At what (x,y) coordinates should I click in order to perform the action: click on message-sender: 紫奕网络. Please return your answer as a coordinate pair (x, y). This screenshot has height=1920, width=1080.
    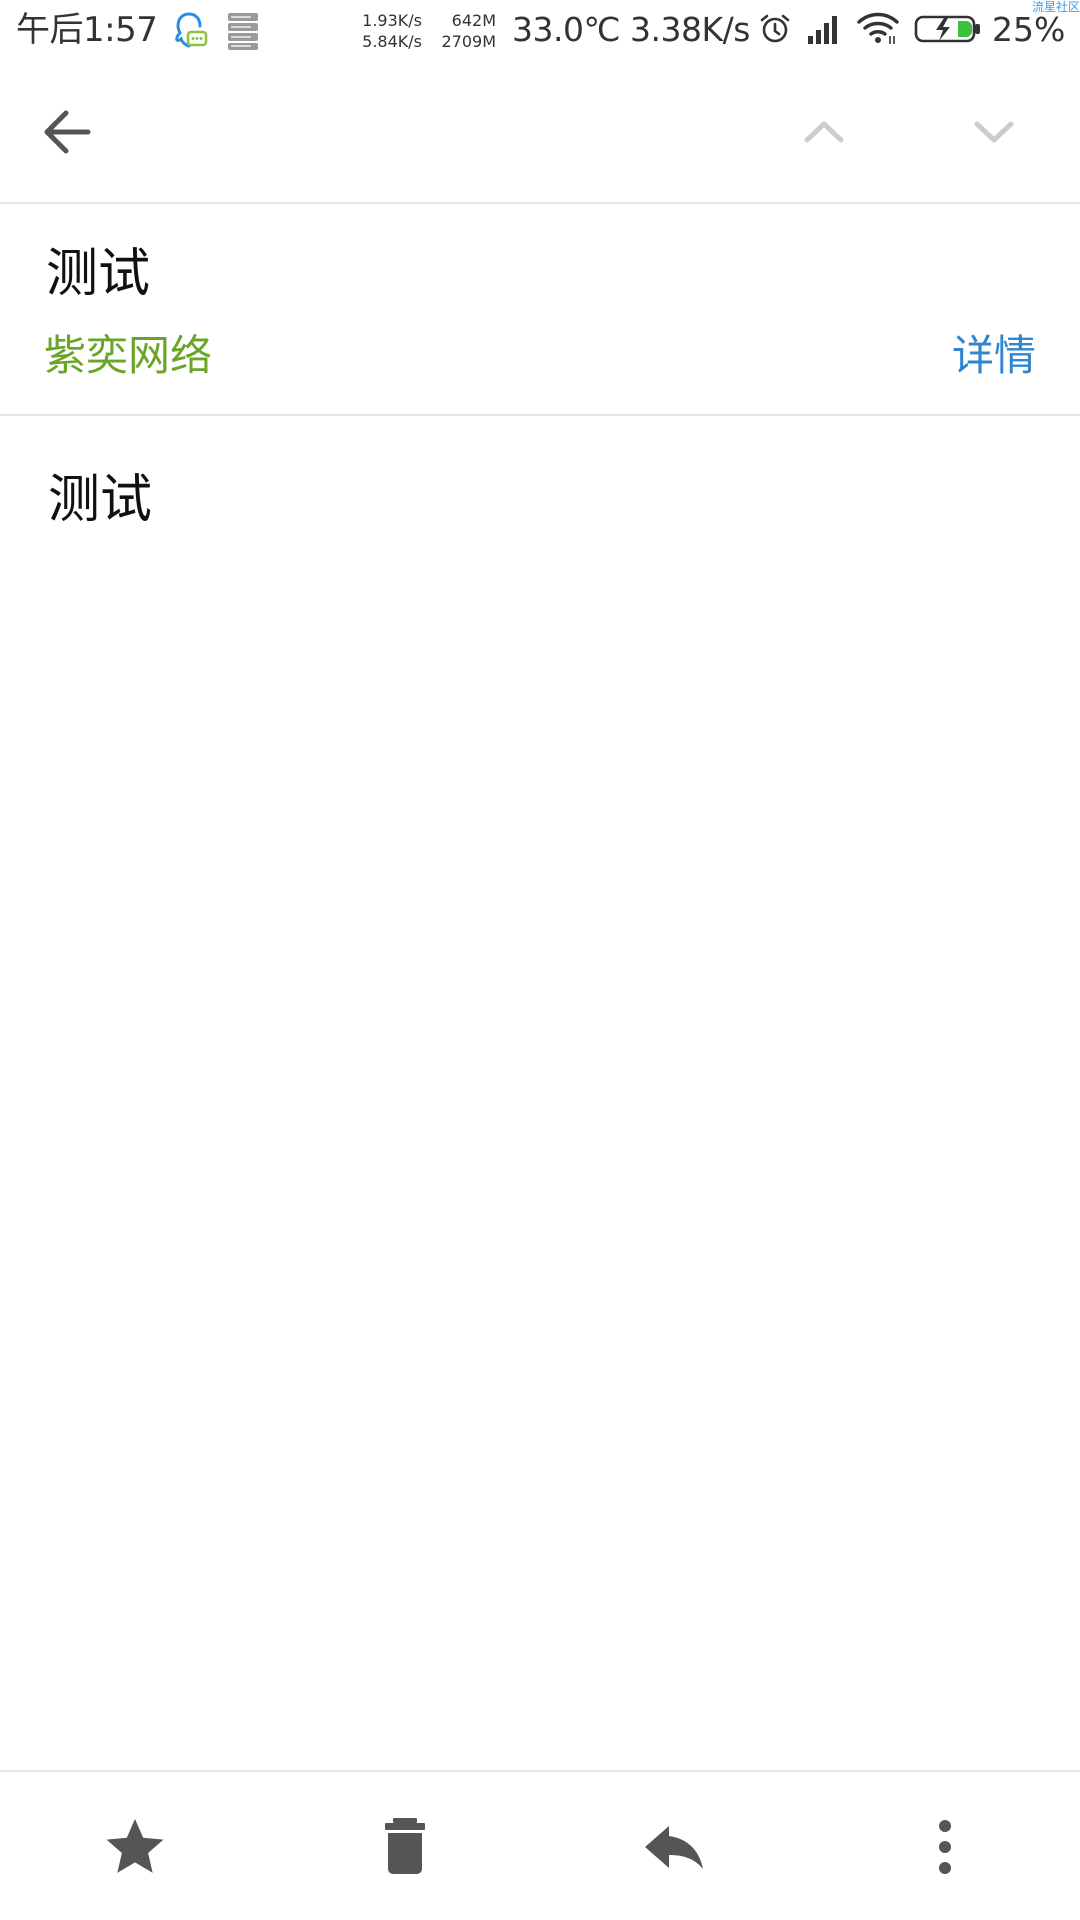
    Looking at the image, I should click on (128, 356).